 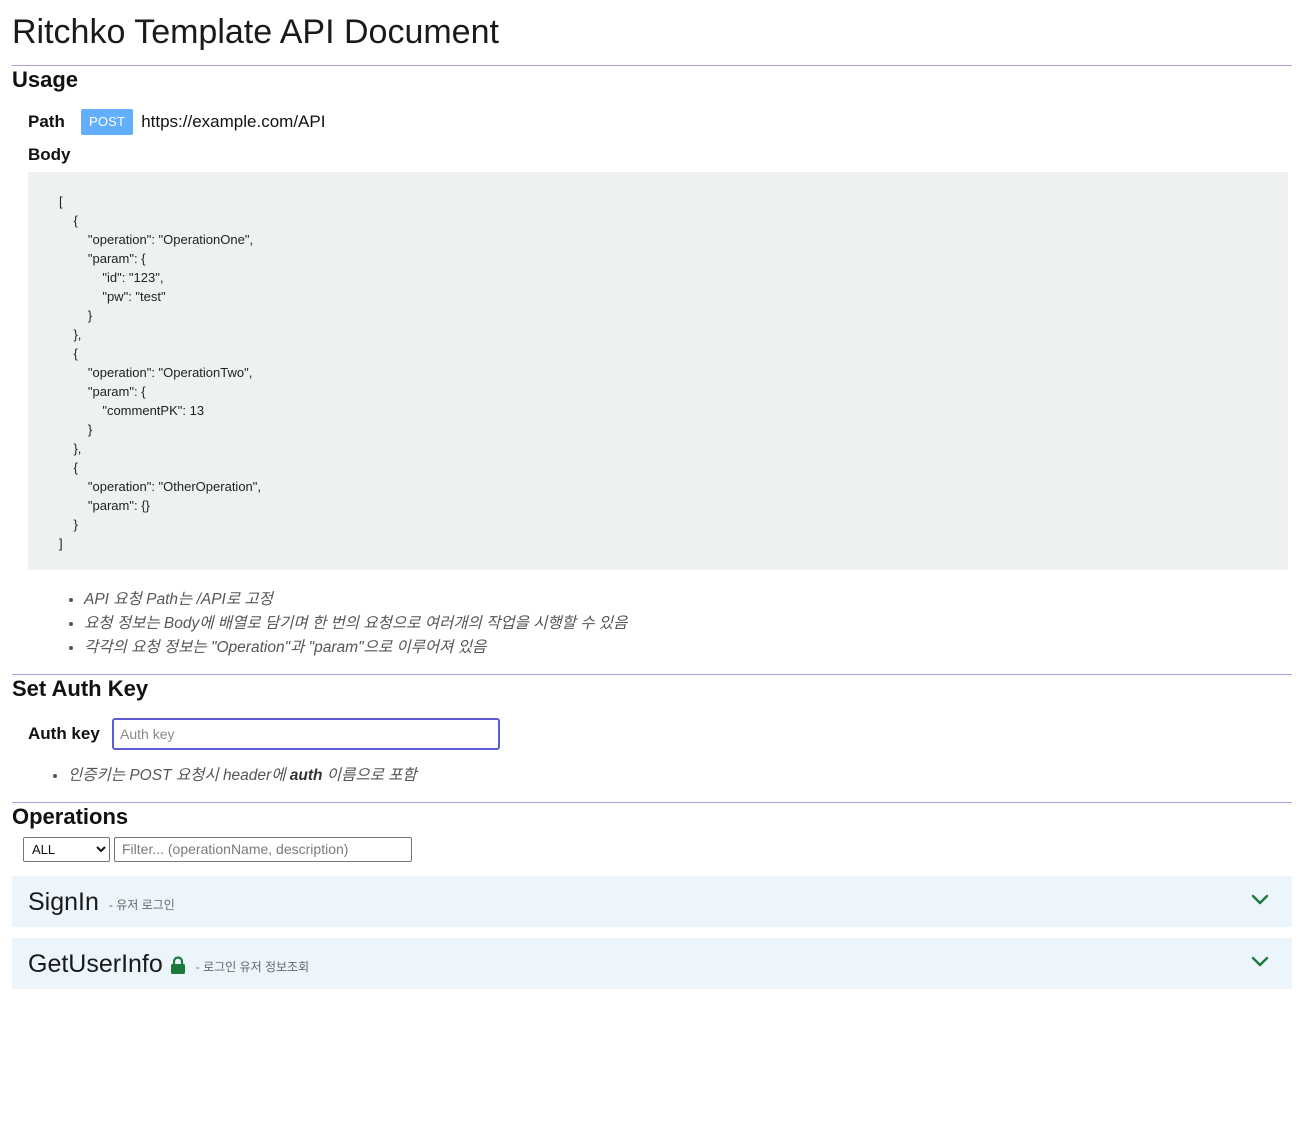 What do you see at coordinates (141, 905) in the screenshot?
I see `operation-description: - 유저 로그인` at bounding box center [141, 905].